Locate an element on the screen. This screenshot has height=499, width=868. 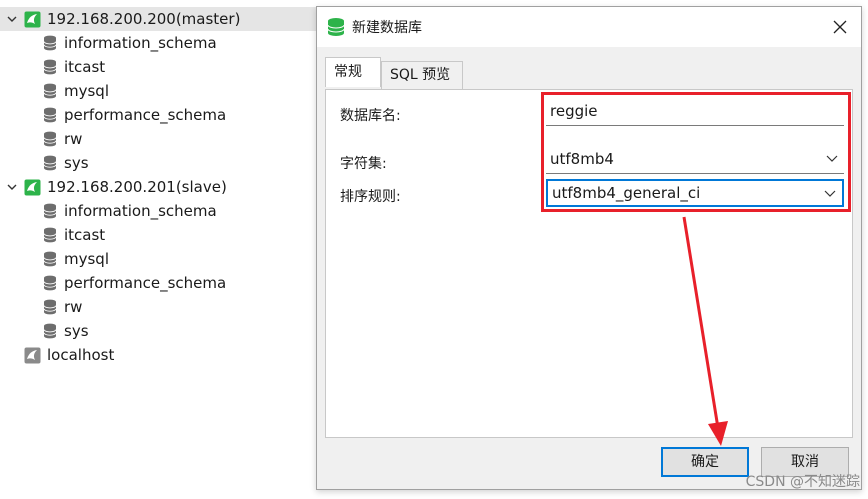
dialog-titlebar: 新建数据库 is located at coordinates (589, 27).